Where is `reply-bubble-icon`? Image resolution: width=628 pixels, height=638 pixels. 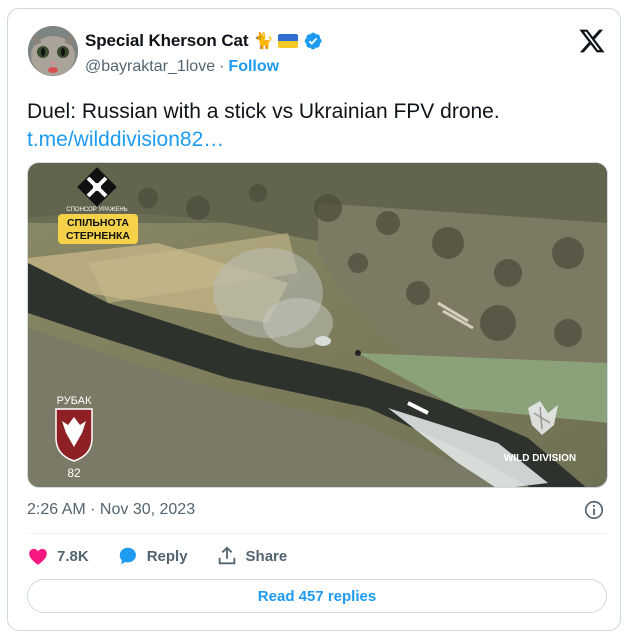
reply-bubble-icon is located at coordinates (127, 556).